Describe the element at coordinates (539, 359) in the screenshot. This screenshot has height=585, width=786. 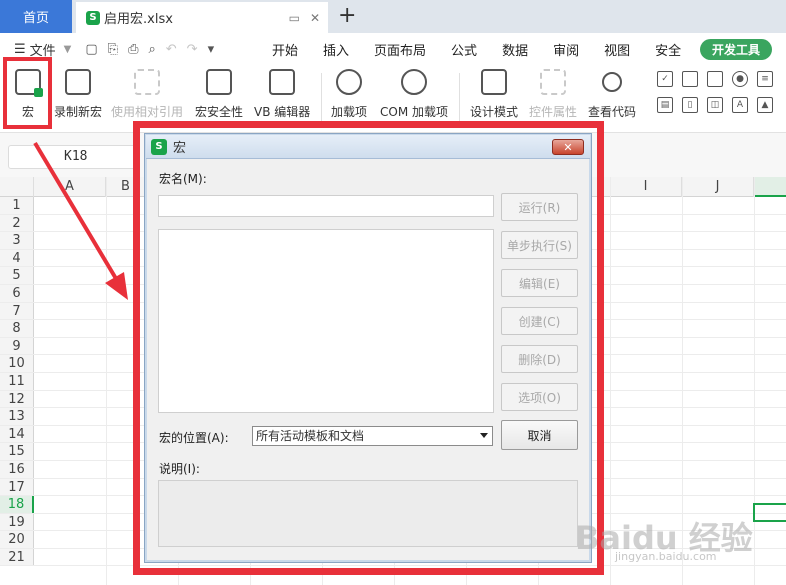
I see `delete-button: 删除(D)` at that location.